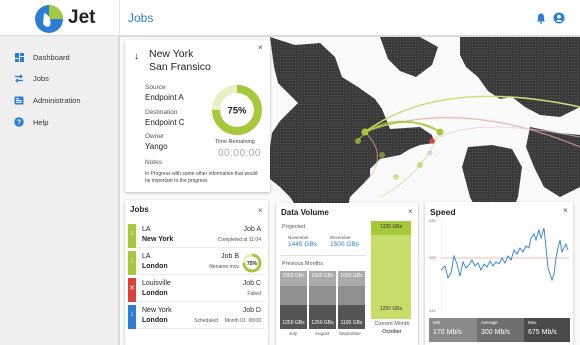 Image resolution: width=580 pixels, height=345 pixels. What do you see at coordinates (41, 78) in the screenshot?
I see `sidebar-item-label: Jobs` at bounding box center [41, 78].